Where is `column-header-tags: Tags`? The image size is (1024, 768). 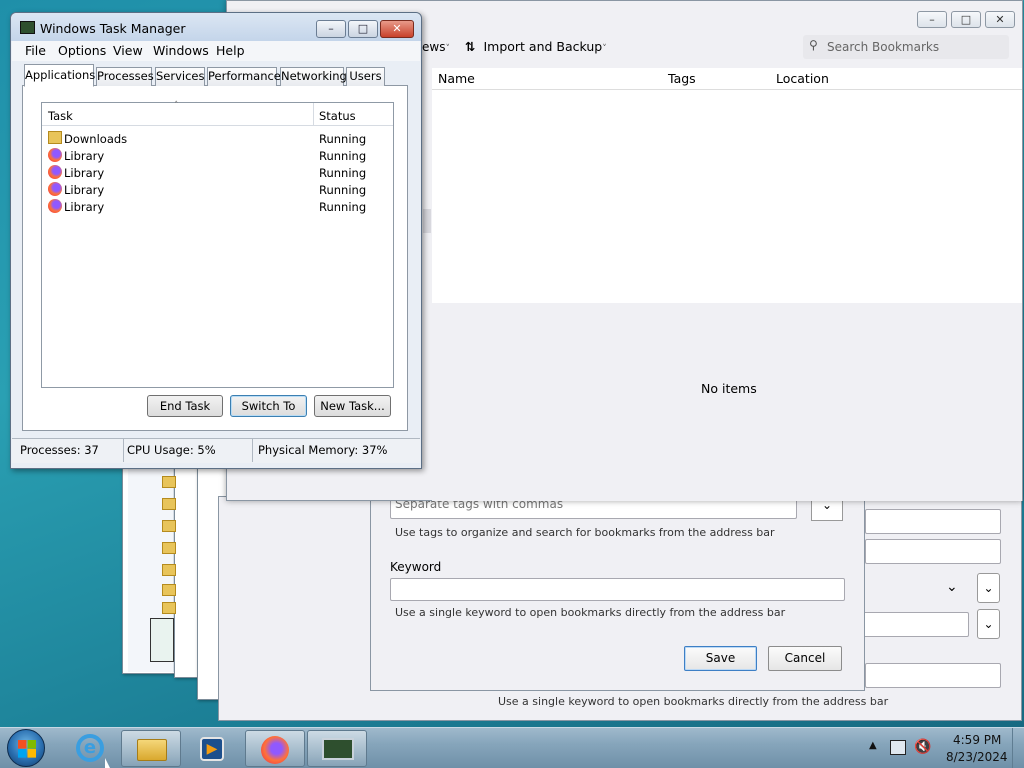
column-header-tags: Tags is located at coordinates (682, 78).